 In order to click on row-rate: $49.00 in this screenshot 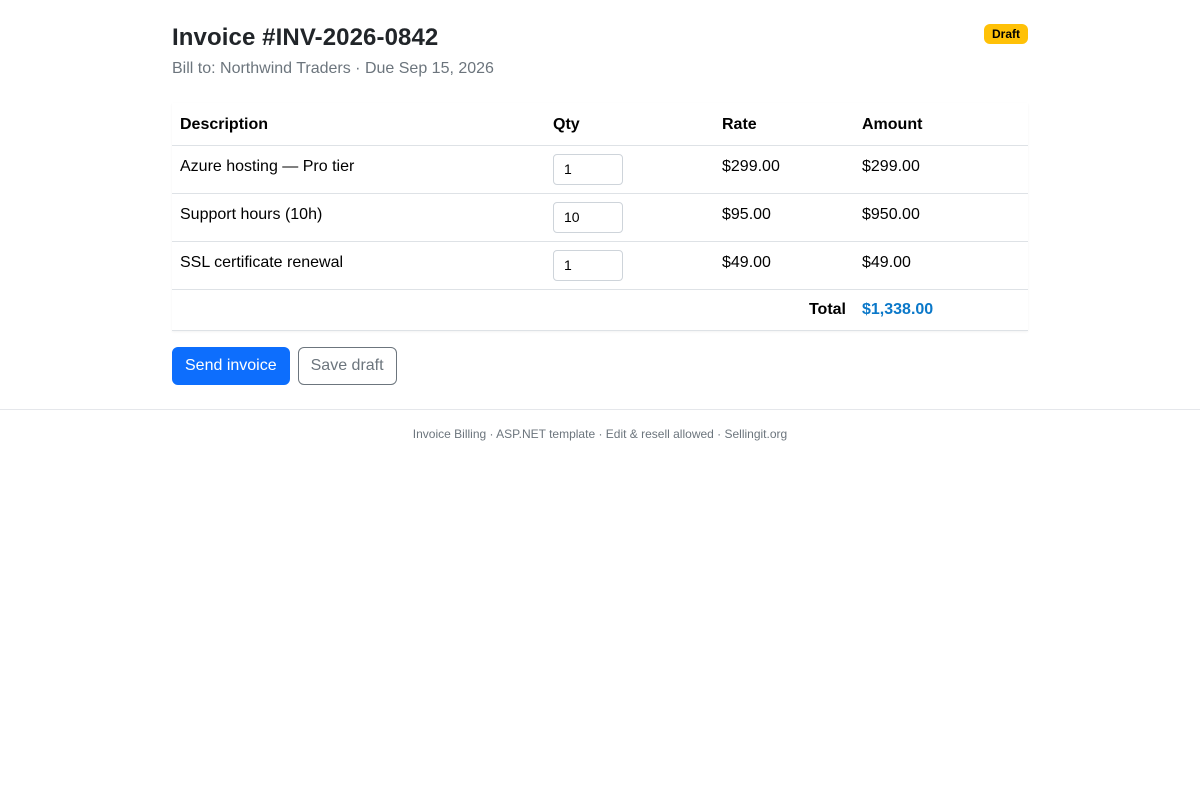, I will do `click(746, 262)`.